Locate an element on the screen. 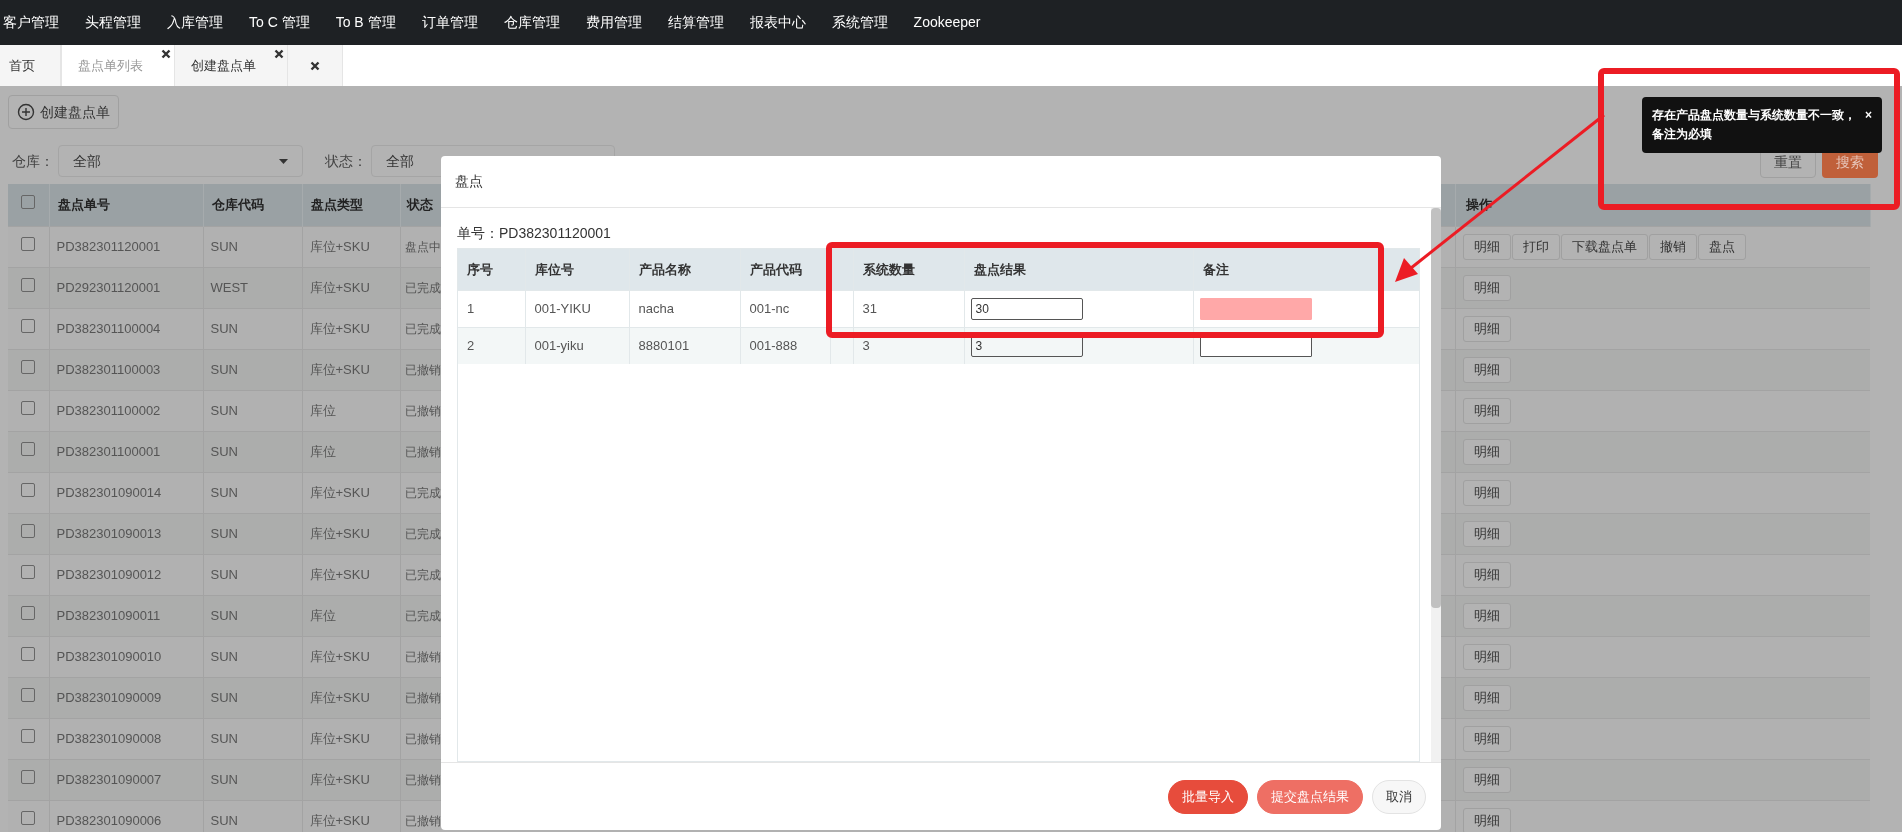  table-cell: 001-nc is located at coordinates (769, 308).